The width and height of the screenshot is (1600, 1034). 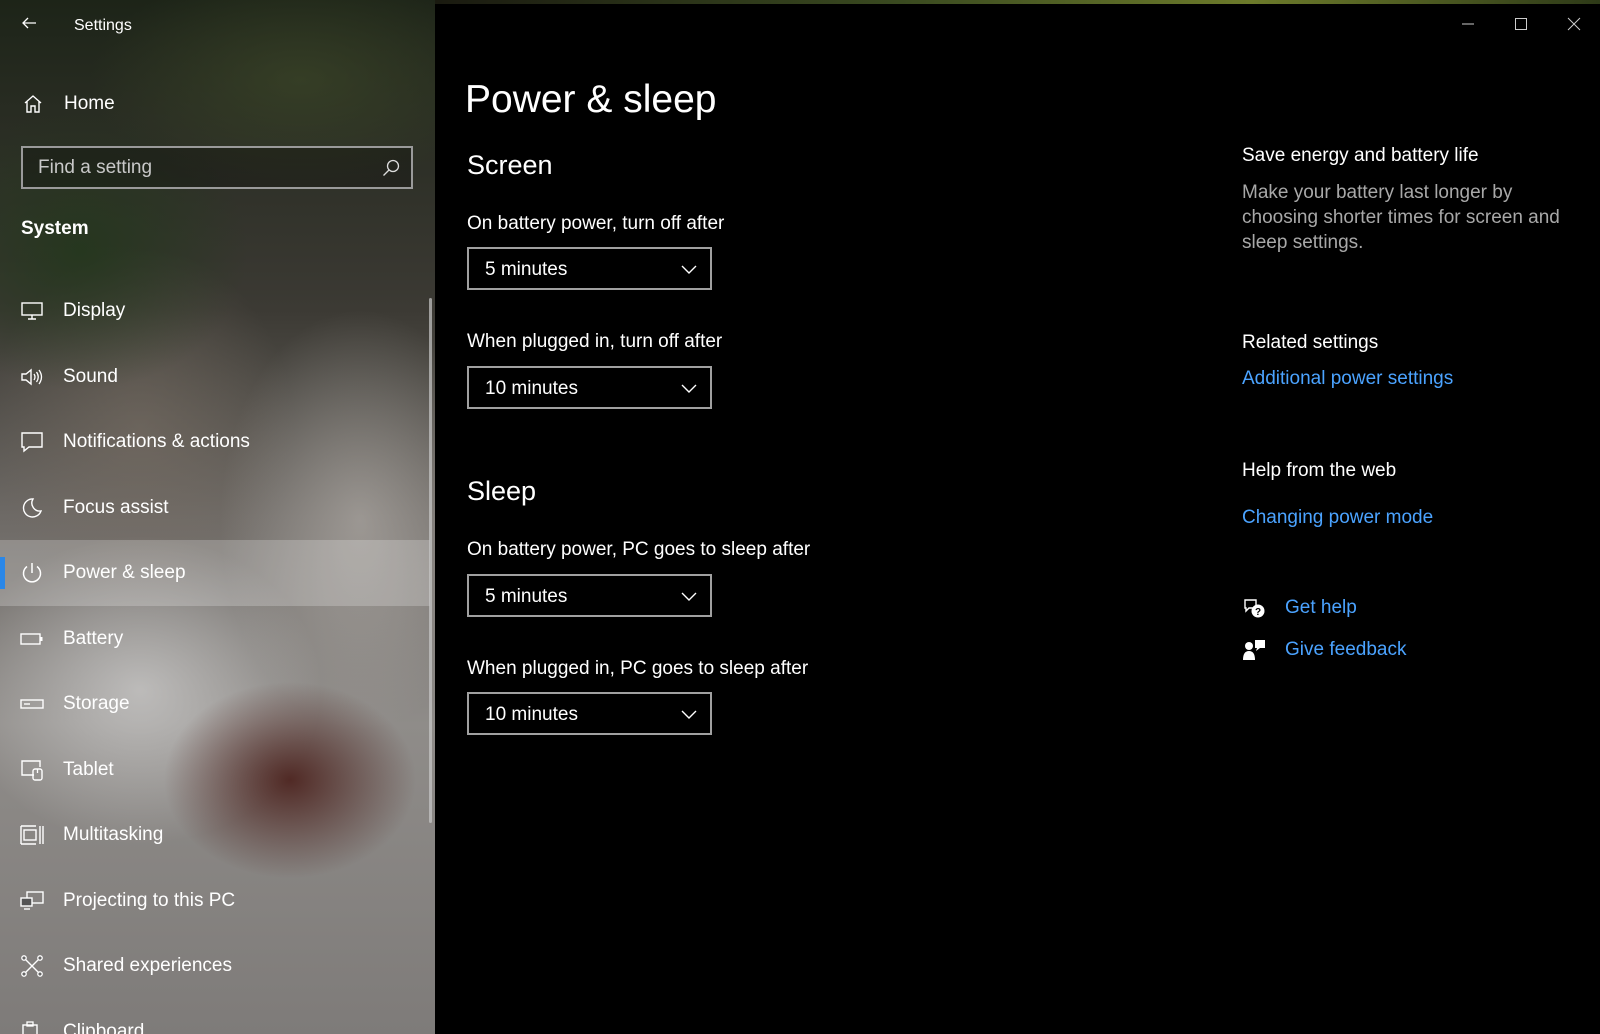 What do you see at coordinates (215, 573) in the screenshot?
I see `sidebar-item-power-sleep: Power & sleep` at bounding box center [215, 573].